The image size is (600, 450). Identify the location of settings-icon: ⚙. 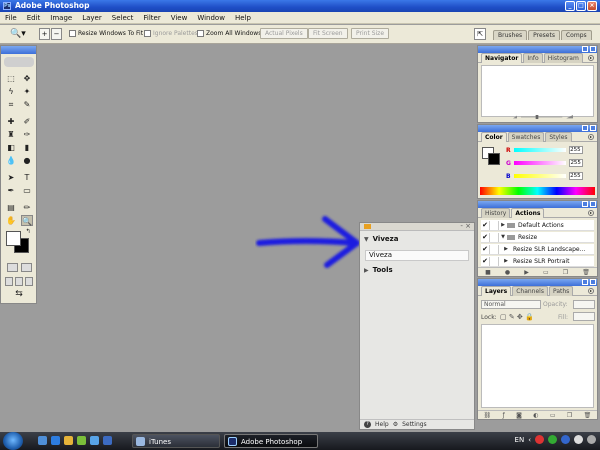
(395, 424).